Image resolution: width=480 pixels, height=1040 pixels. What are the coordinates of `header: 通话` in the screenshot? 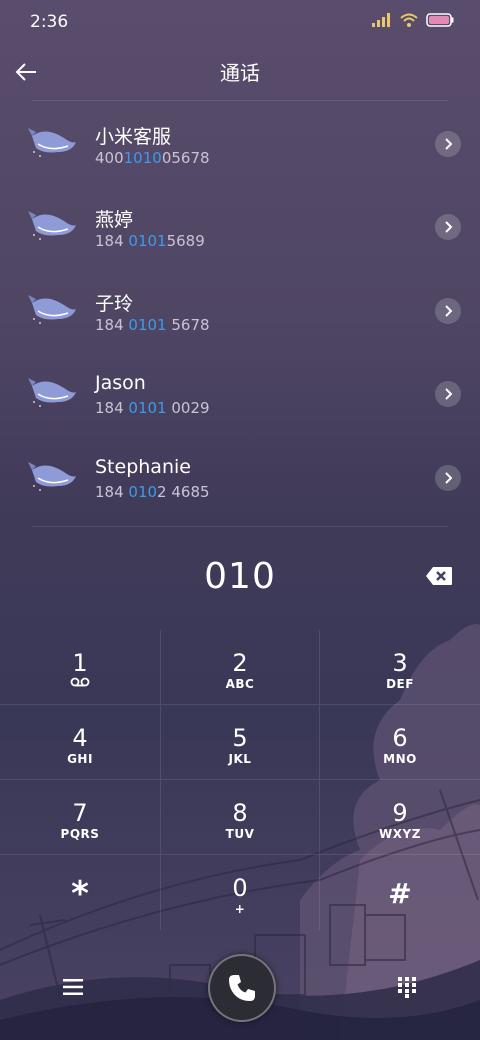 It's located at (240, 72).